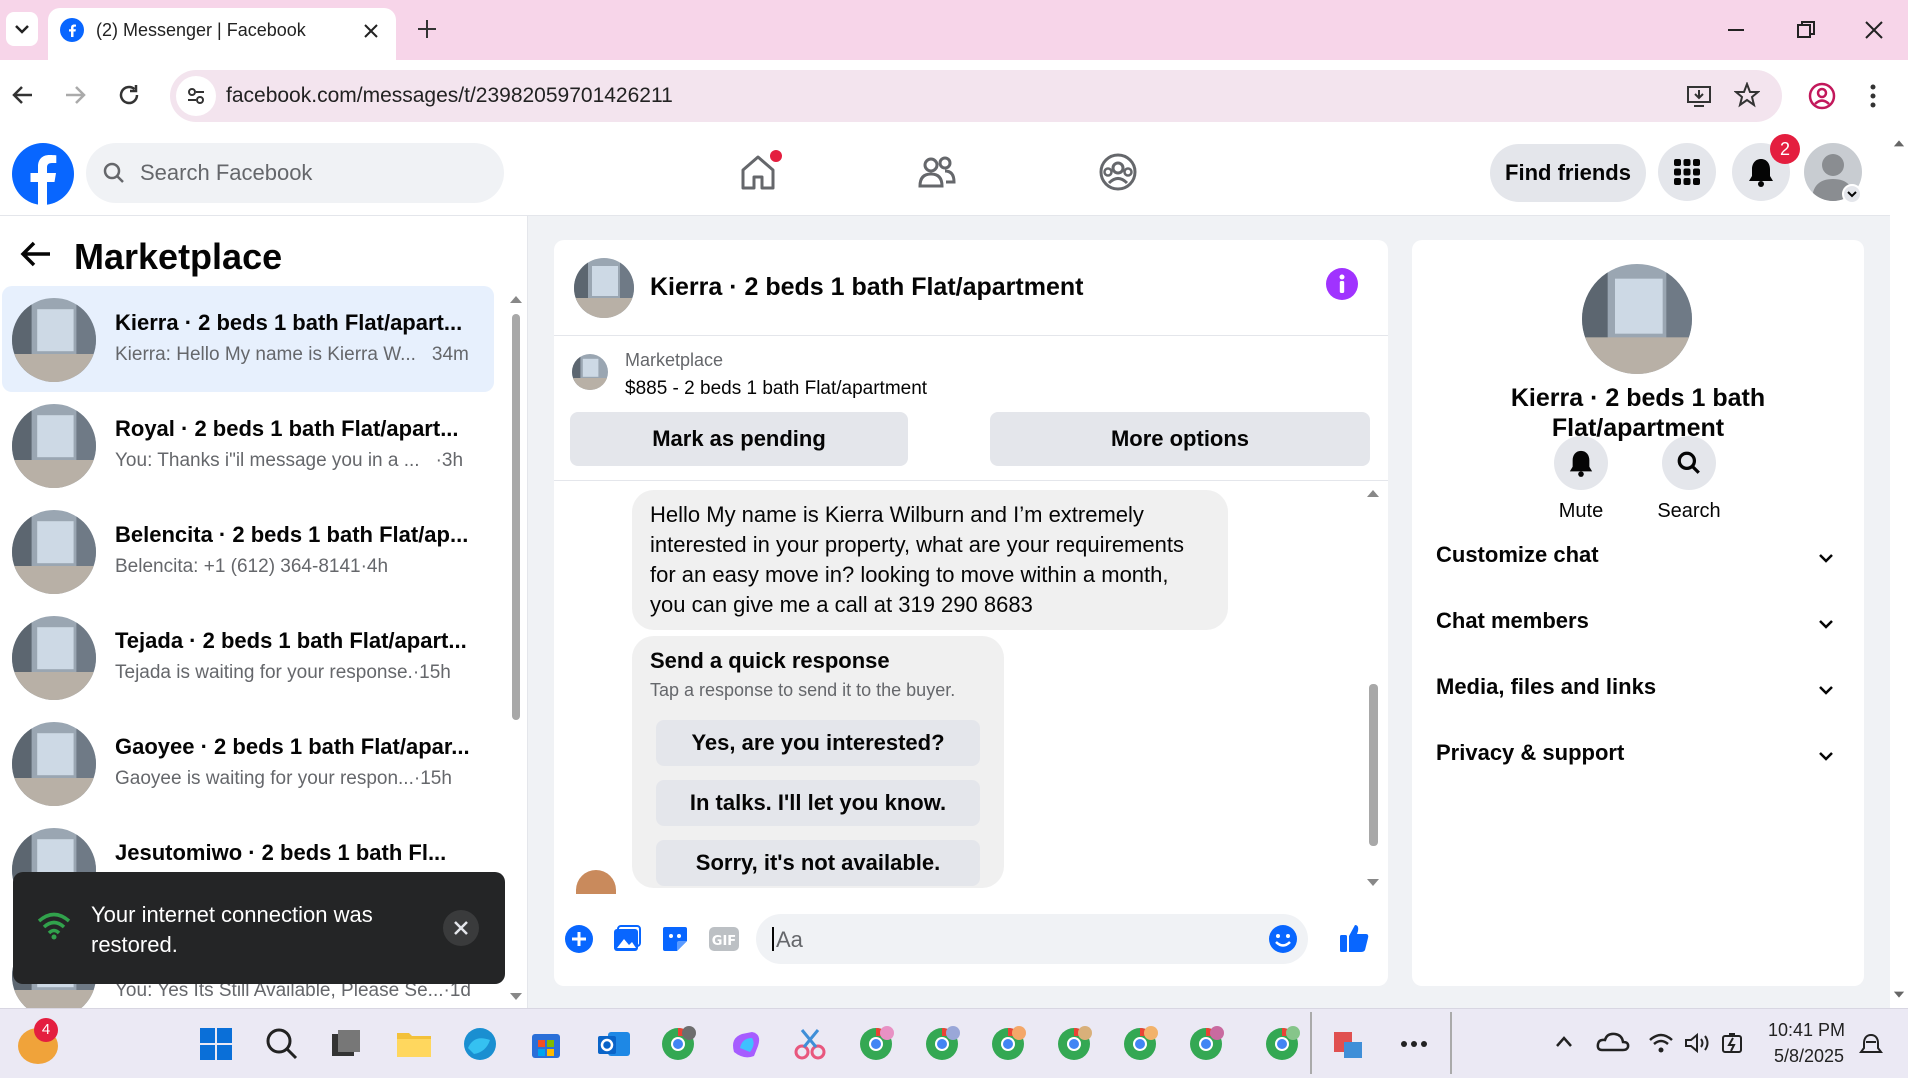 Image resolution: width=1908 pixels, height=1078 pixels. I want to click on windows-start-icon, so click(216, 1044).